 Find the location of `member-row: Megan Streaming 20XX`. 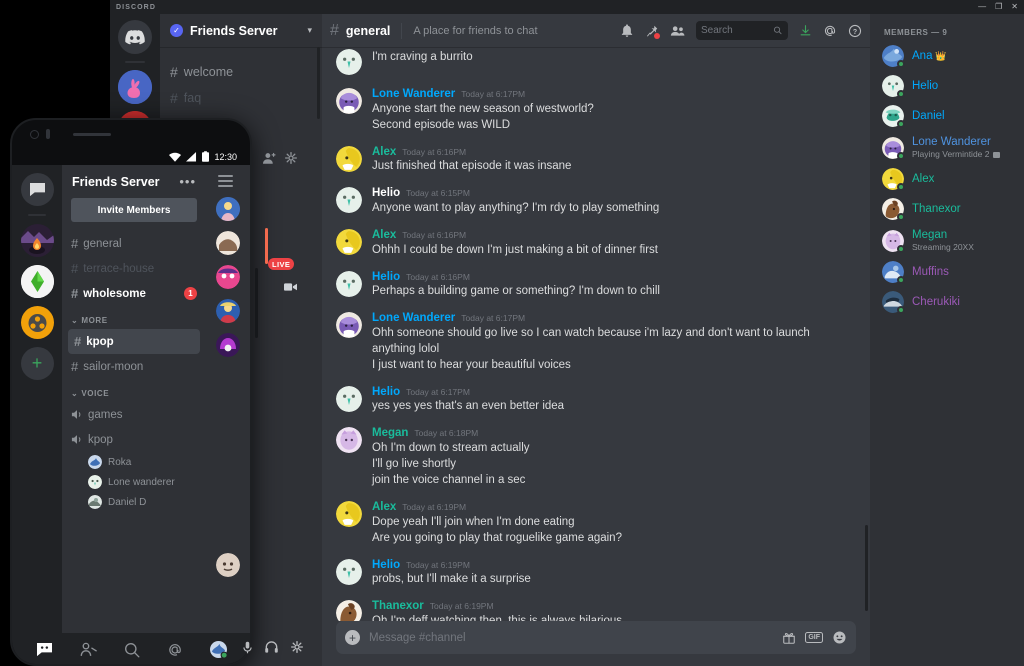

member-row: Megan Streaming 20XX is located at coordinates (947, 240).